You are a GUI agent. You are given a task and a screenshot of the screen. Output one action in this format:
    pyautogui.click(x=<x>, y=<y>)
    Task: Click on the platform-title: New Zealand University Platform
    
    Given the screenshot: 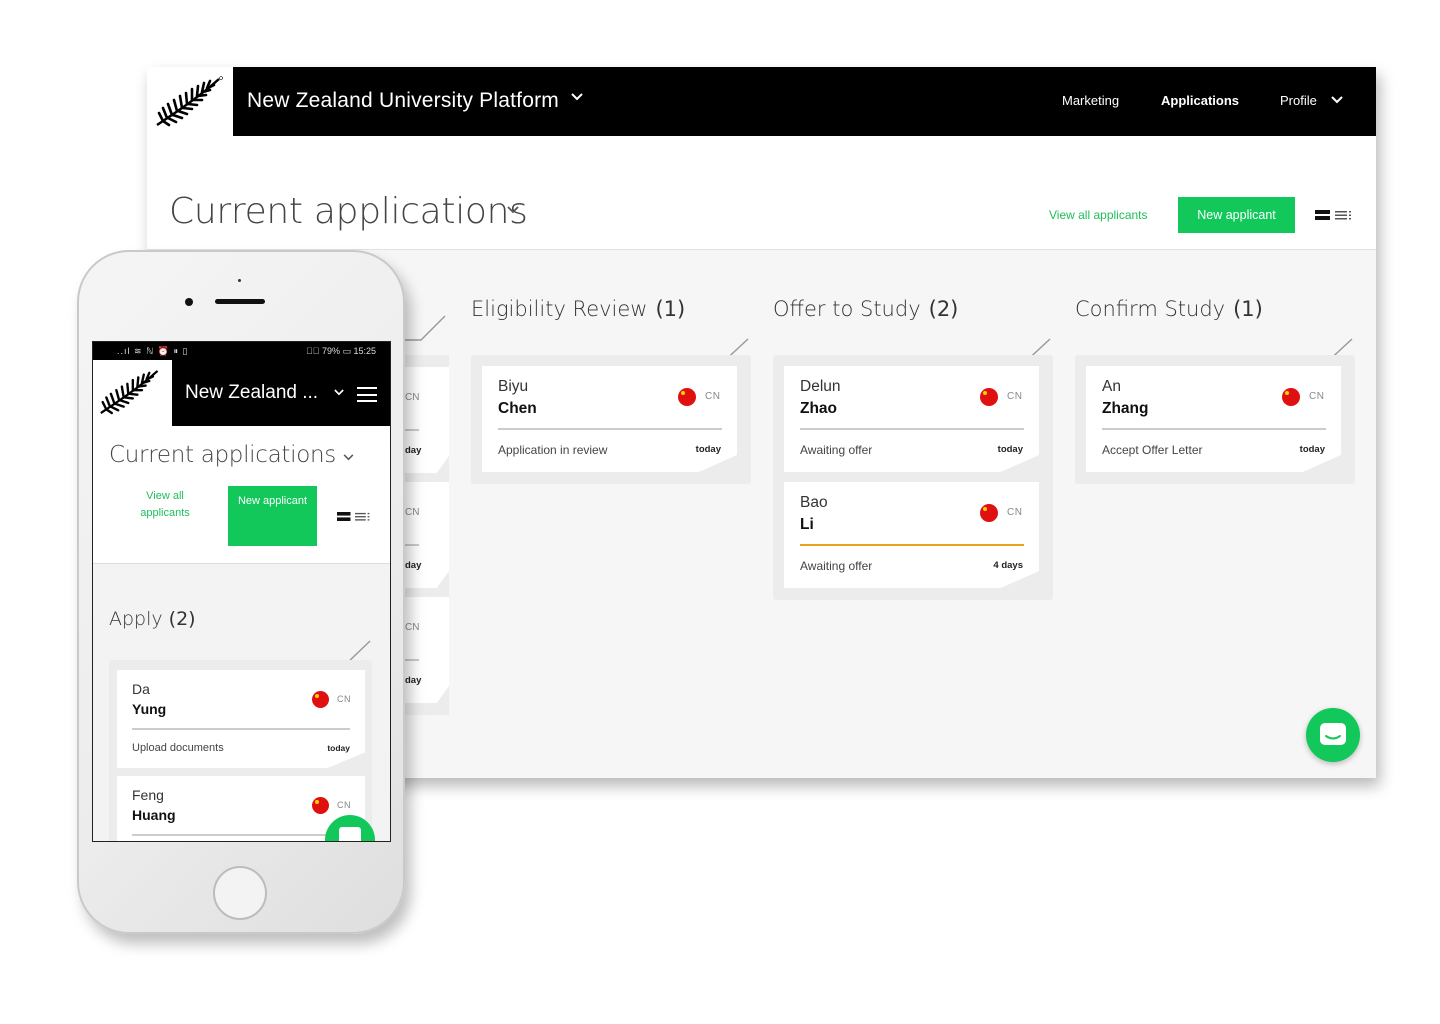 What is the action you would take?
    pyautogui.click(x=403, y=101)
    